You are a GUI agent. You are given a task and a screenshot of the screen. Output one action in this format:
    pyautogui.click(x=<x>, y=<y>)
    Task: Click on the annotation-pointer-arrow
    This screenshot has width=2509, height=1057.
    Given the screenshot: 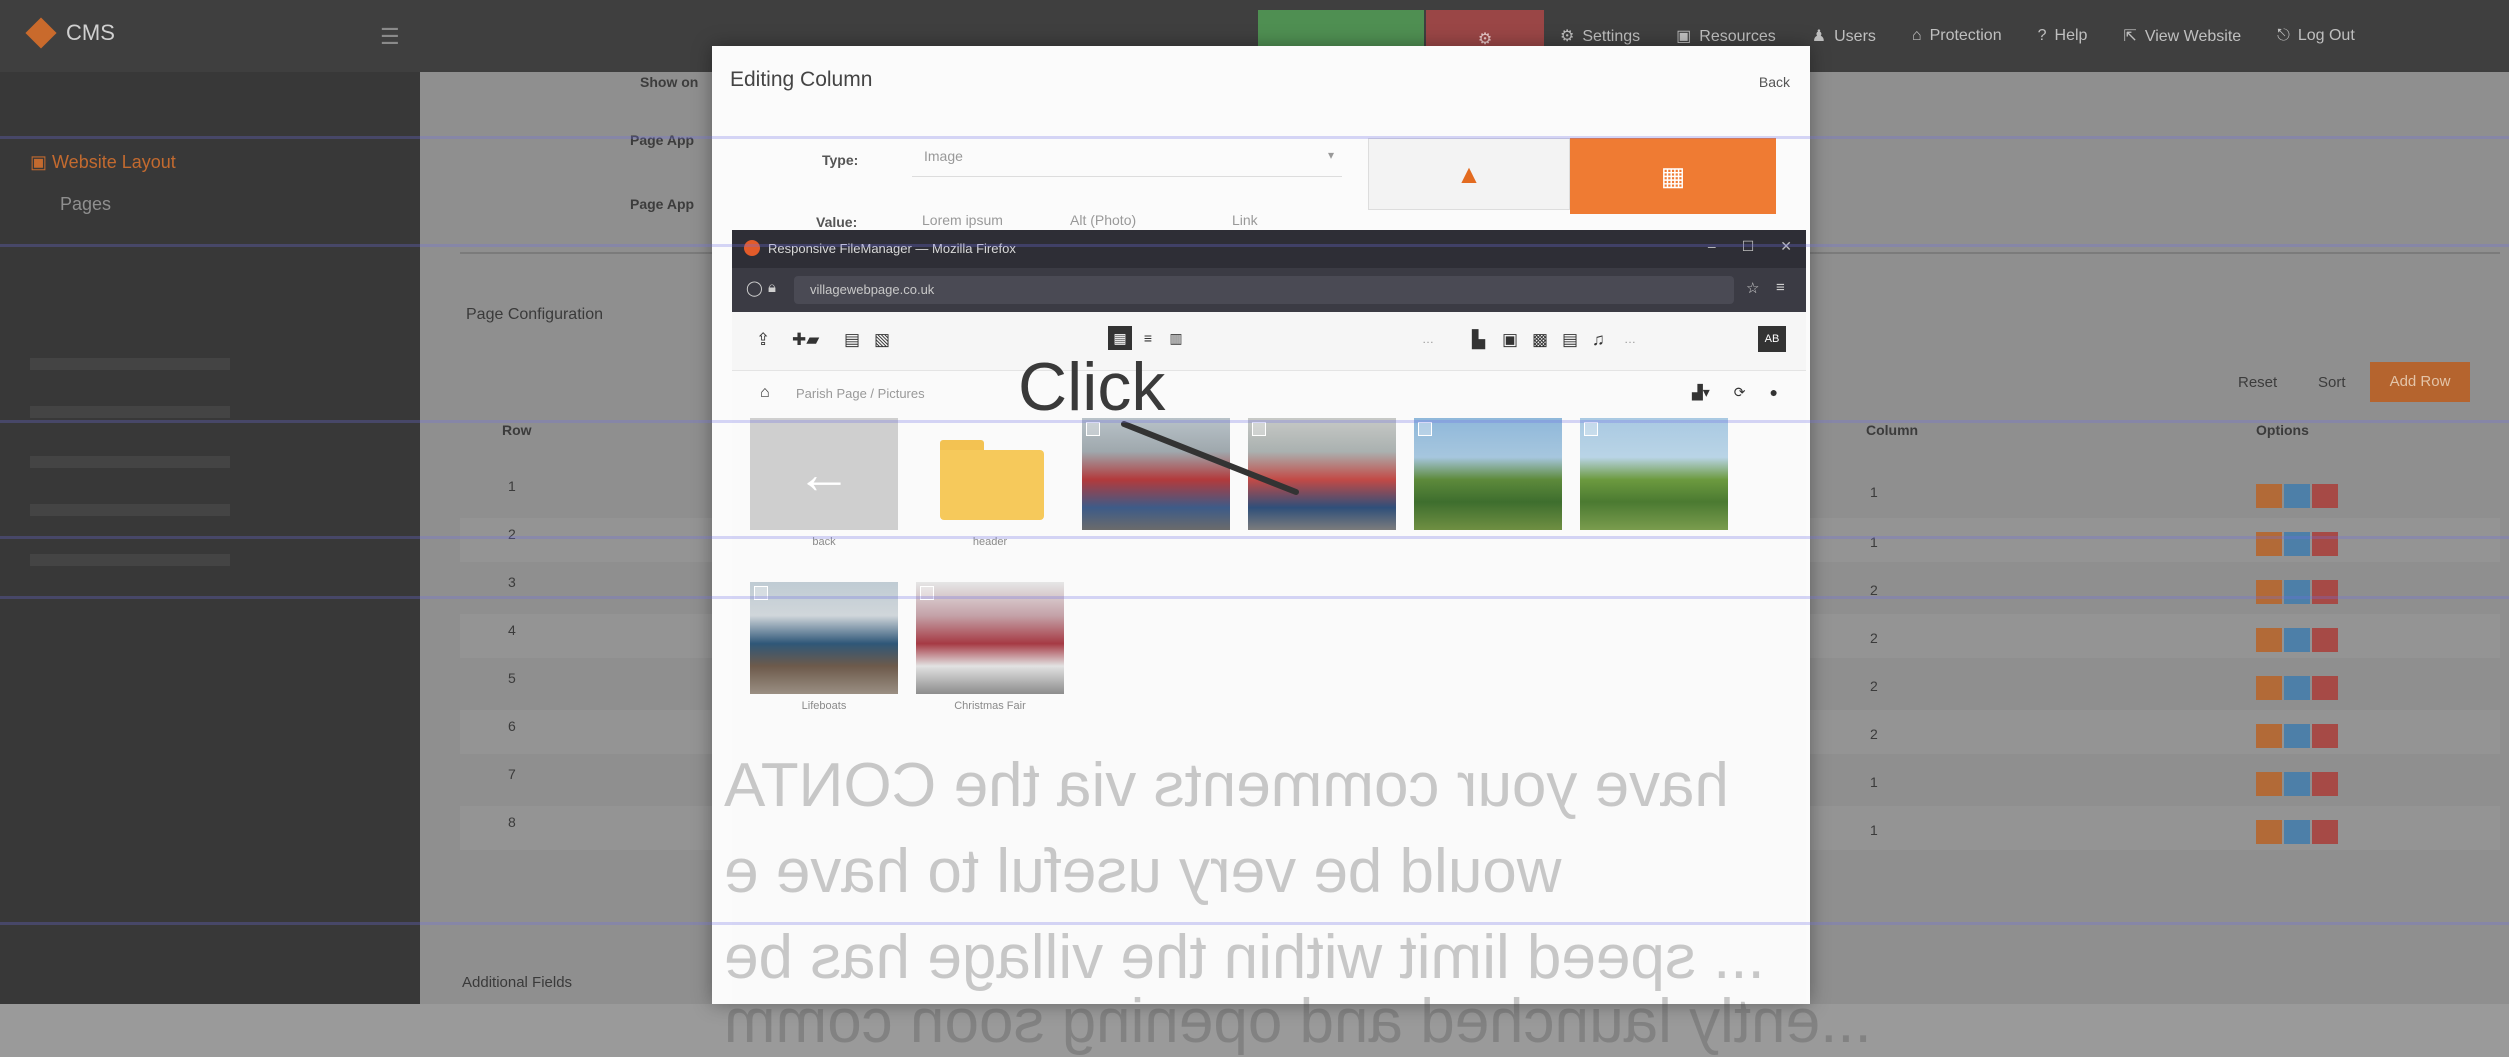 What is the action you would take?
    pyautogui.click(x=1210, y=458)
    